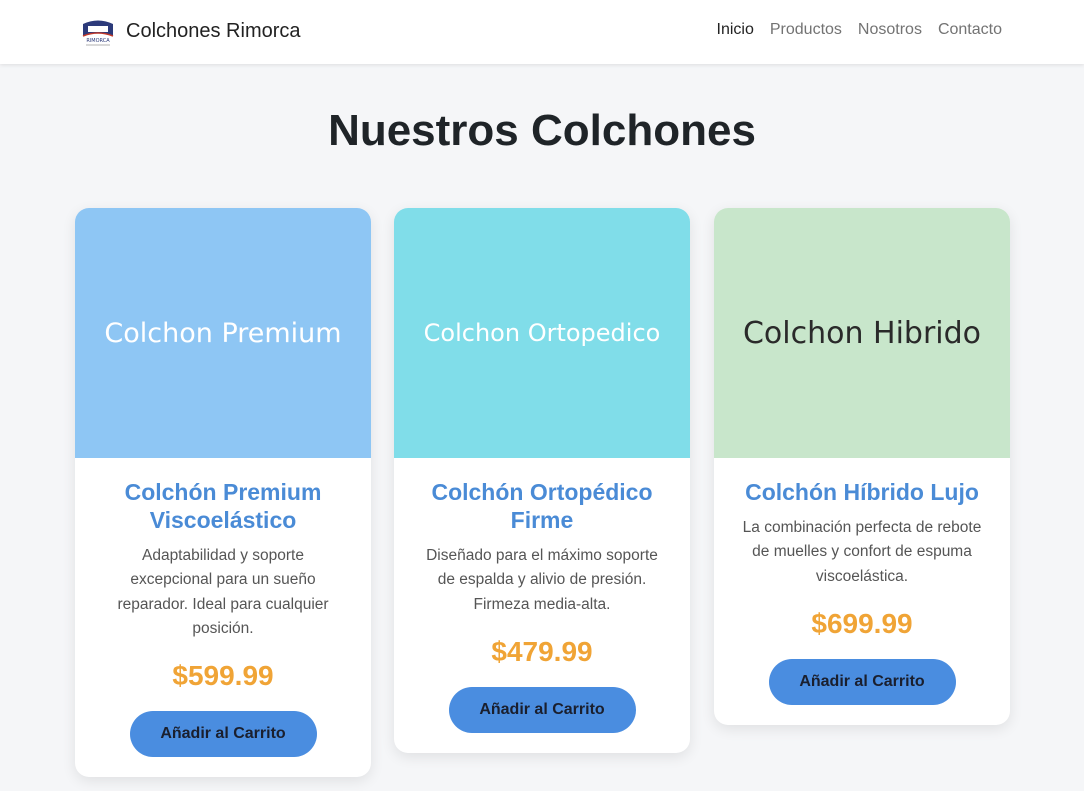  I want to click on nav-link-nosotros: Nosotros, so click(890, 30).